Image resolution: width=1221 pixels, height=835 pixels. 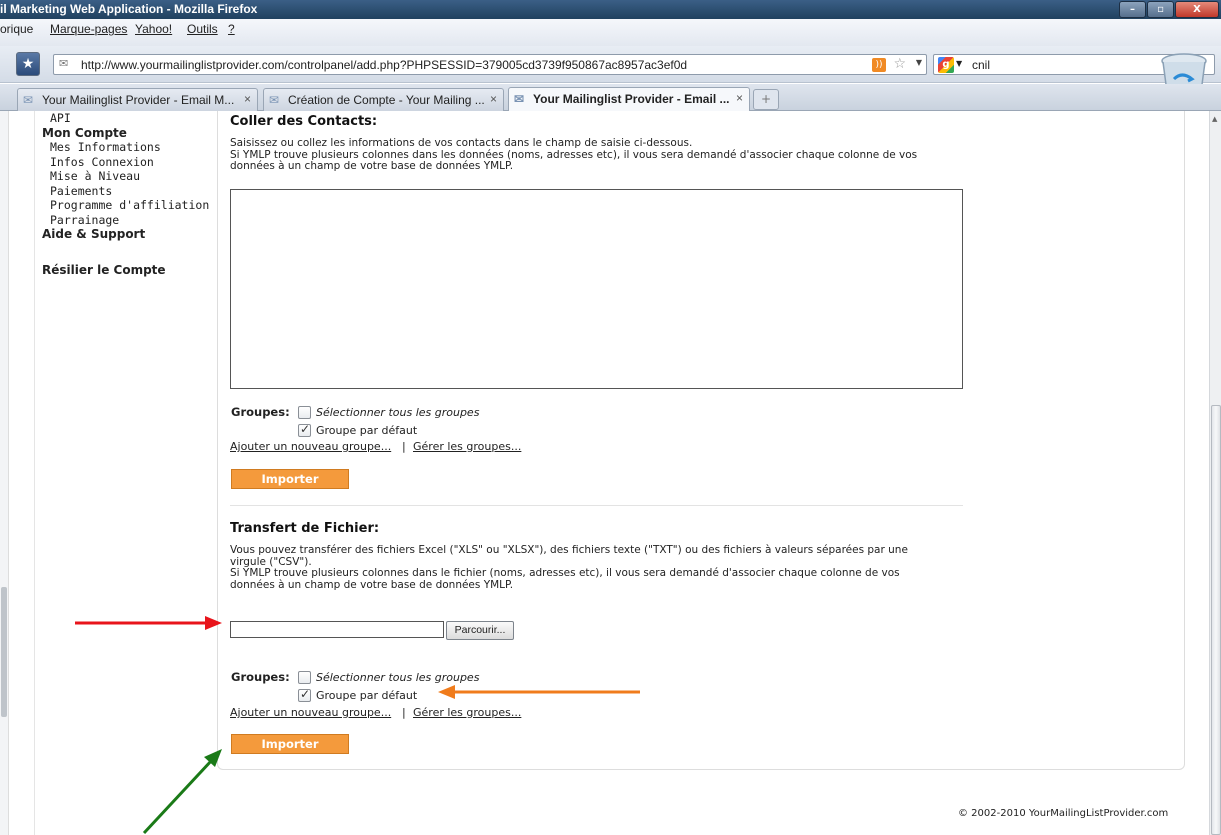 What do you see at coordinates (1214, 119) in the screenshot?
I see `scroll-up-icon: ▲` at bounding box center [1214, 119].